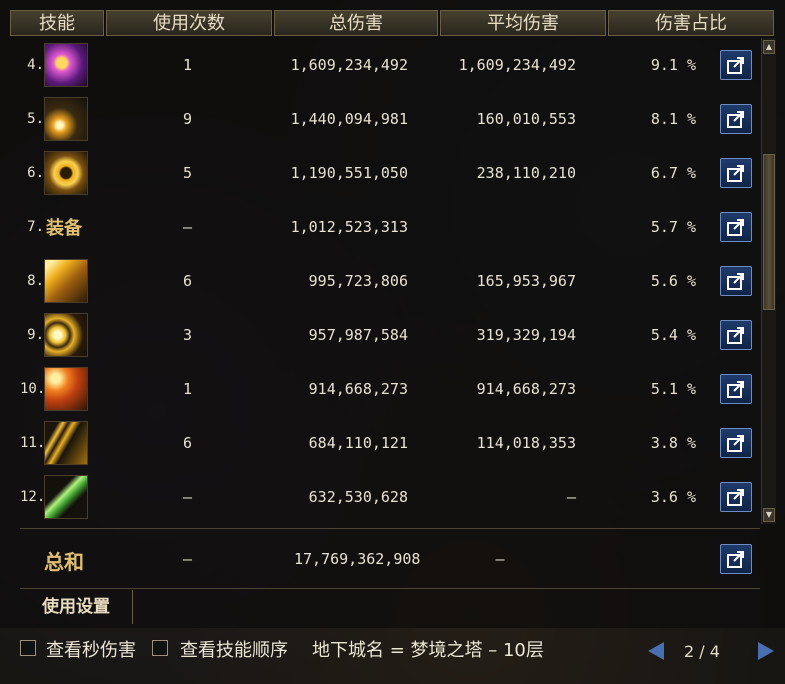 This screenshot has height=684, width=785. I want to click on table-row: 12. – 632,530,628 – 3.6 %, so click(380, 497).